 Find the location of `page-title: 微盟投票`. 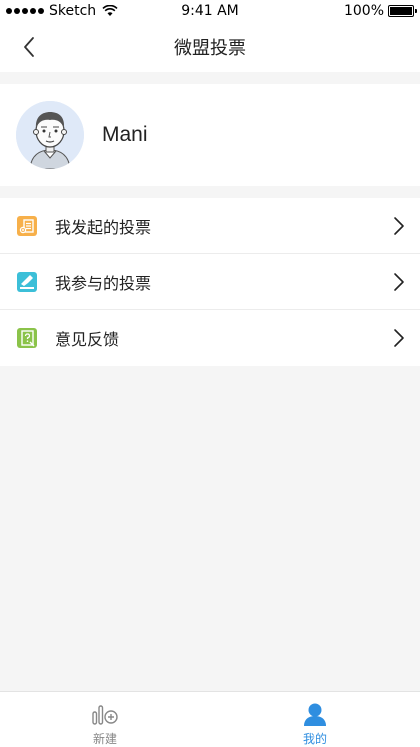

page-title: 微盟投票 is located at coordinates (210, 48).